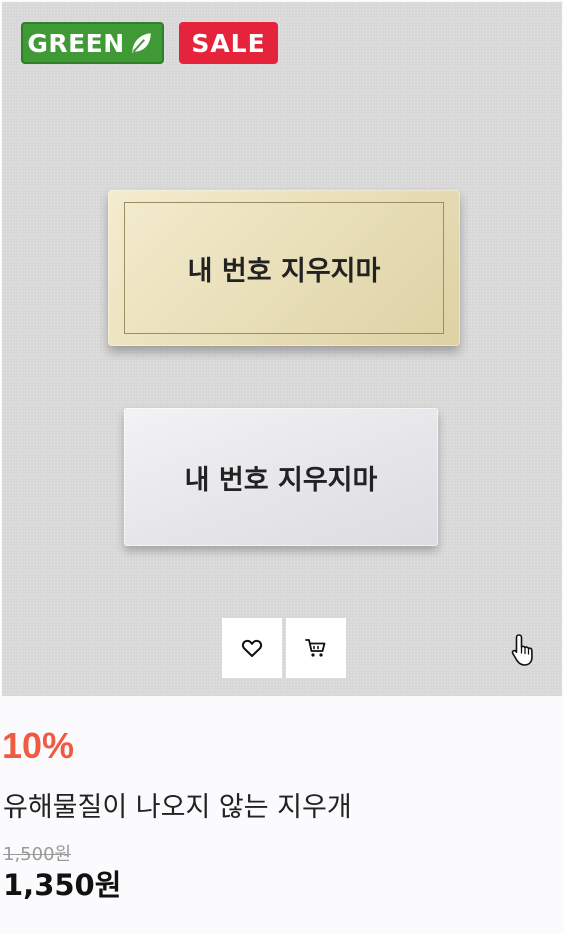 This screenshot has width=564, height=934. What do you see at coordinates (284, 271) in the screenshot?
I see `label-text-gold: 내 번호 지우지마` at bounding box center [284, 271].